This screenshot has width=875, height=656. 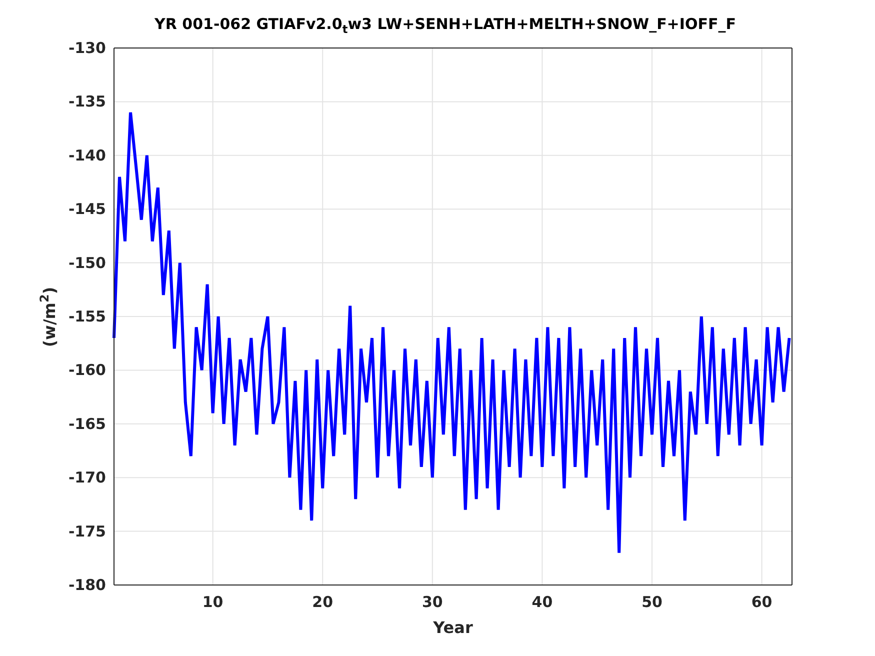 I want to click on tick-label: -160, so click(x=87, y=370).